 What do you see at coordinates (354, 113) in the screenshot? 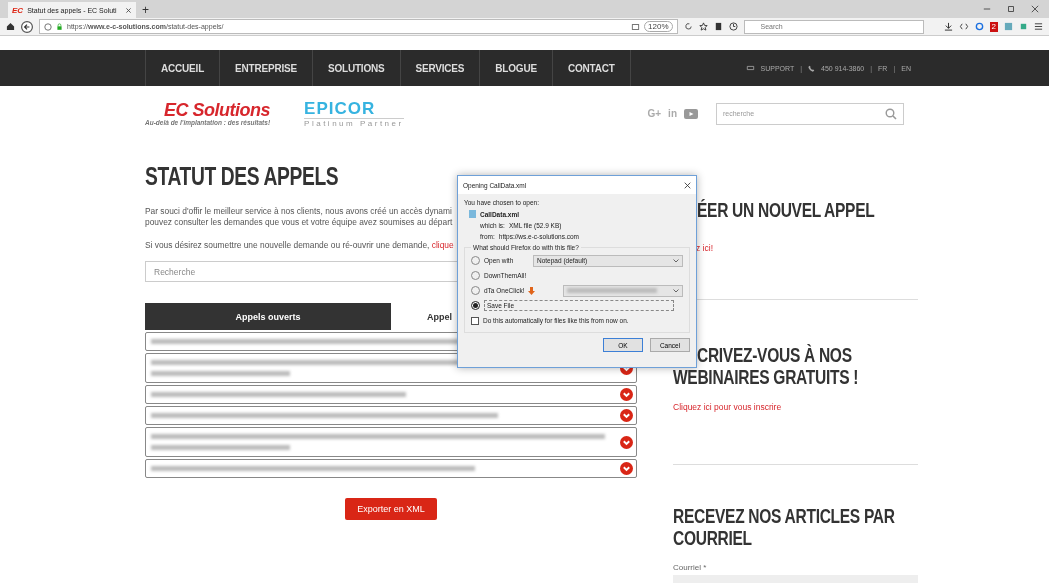
I see `partner-logo: EPICOR Platinum Partner` at bounding box center [354, 113].